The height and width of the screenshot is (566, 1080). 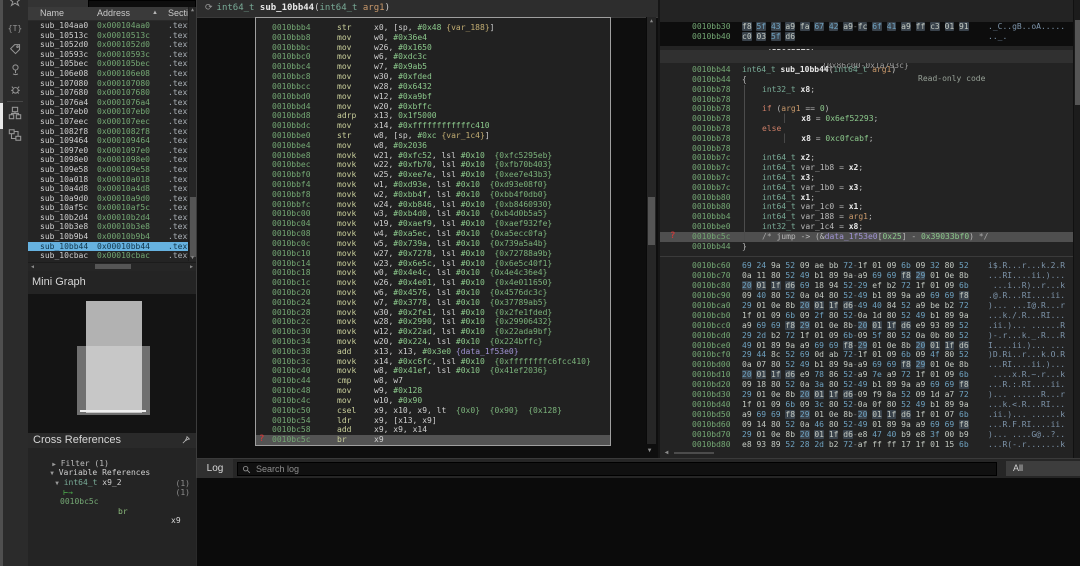 What do you see at coordinates (433, 107) in the screenshot?
I see `disassembly-line: 0010bbd4 mov w20, #0xbffc` at bounding box center [433, 107].